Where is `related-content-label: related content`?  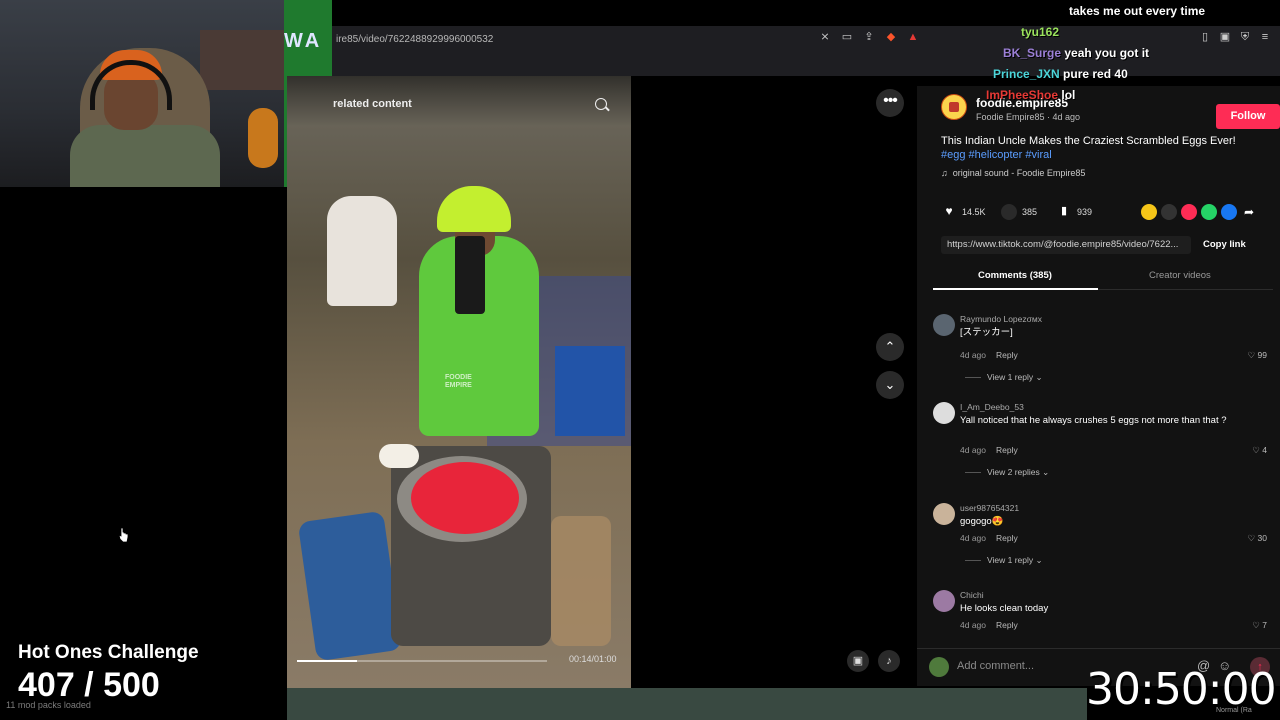
related-content-label: related content is located at coordinates (372, 104).